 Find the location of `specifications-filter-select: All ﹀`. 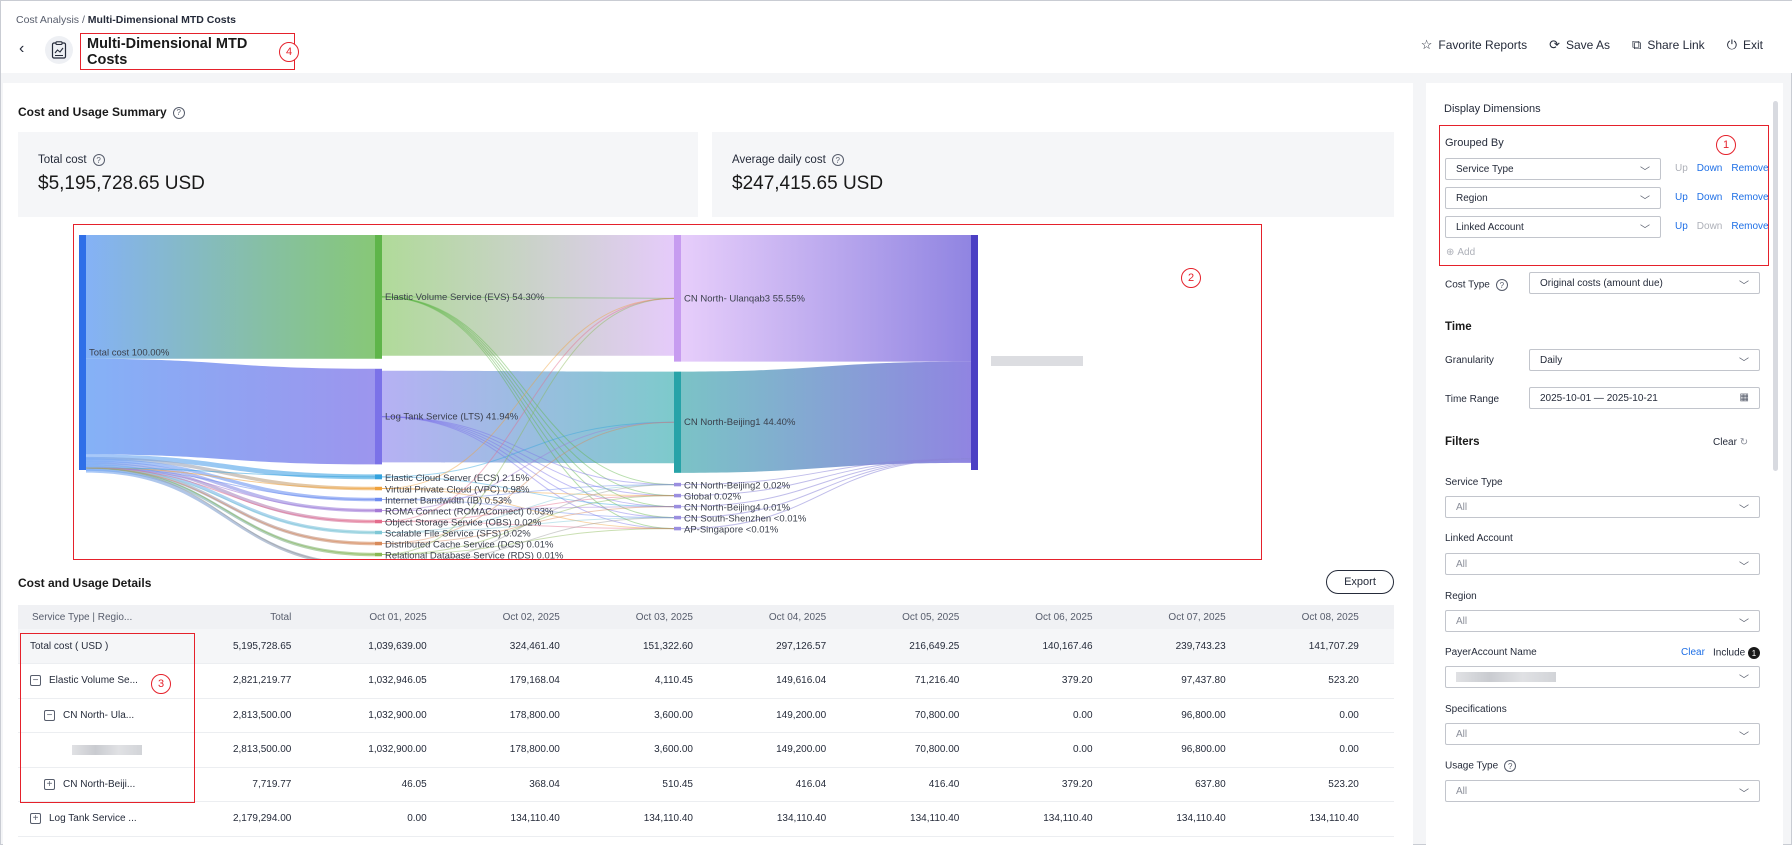

specifications-filter-select: All ﹀ is located at coordinates (1602, 734).